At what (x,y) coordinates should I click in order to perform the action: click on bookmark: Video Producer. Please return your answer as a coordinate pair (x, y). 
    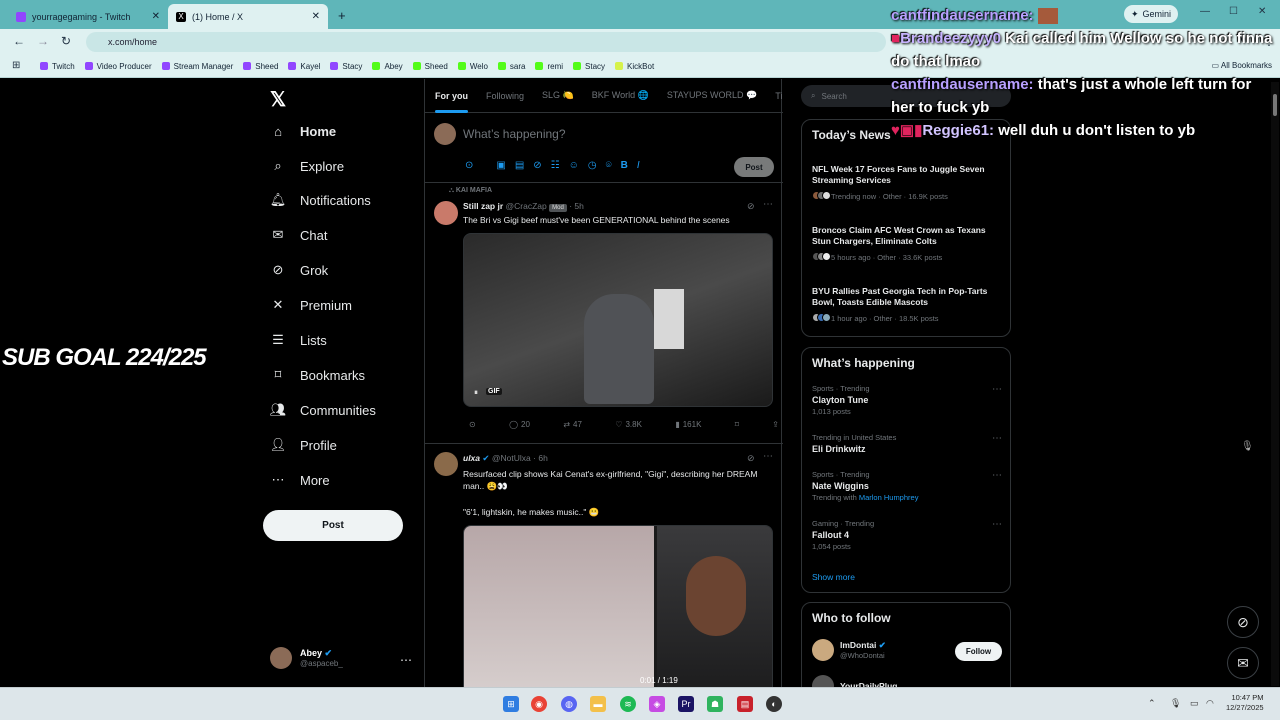
    Looking at the image, I should click on (118, 66).